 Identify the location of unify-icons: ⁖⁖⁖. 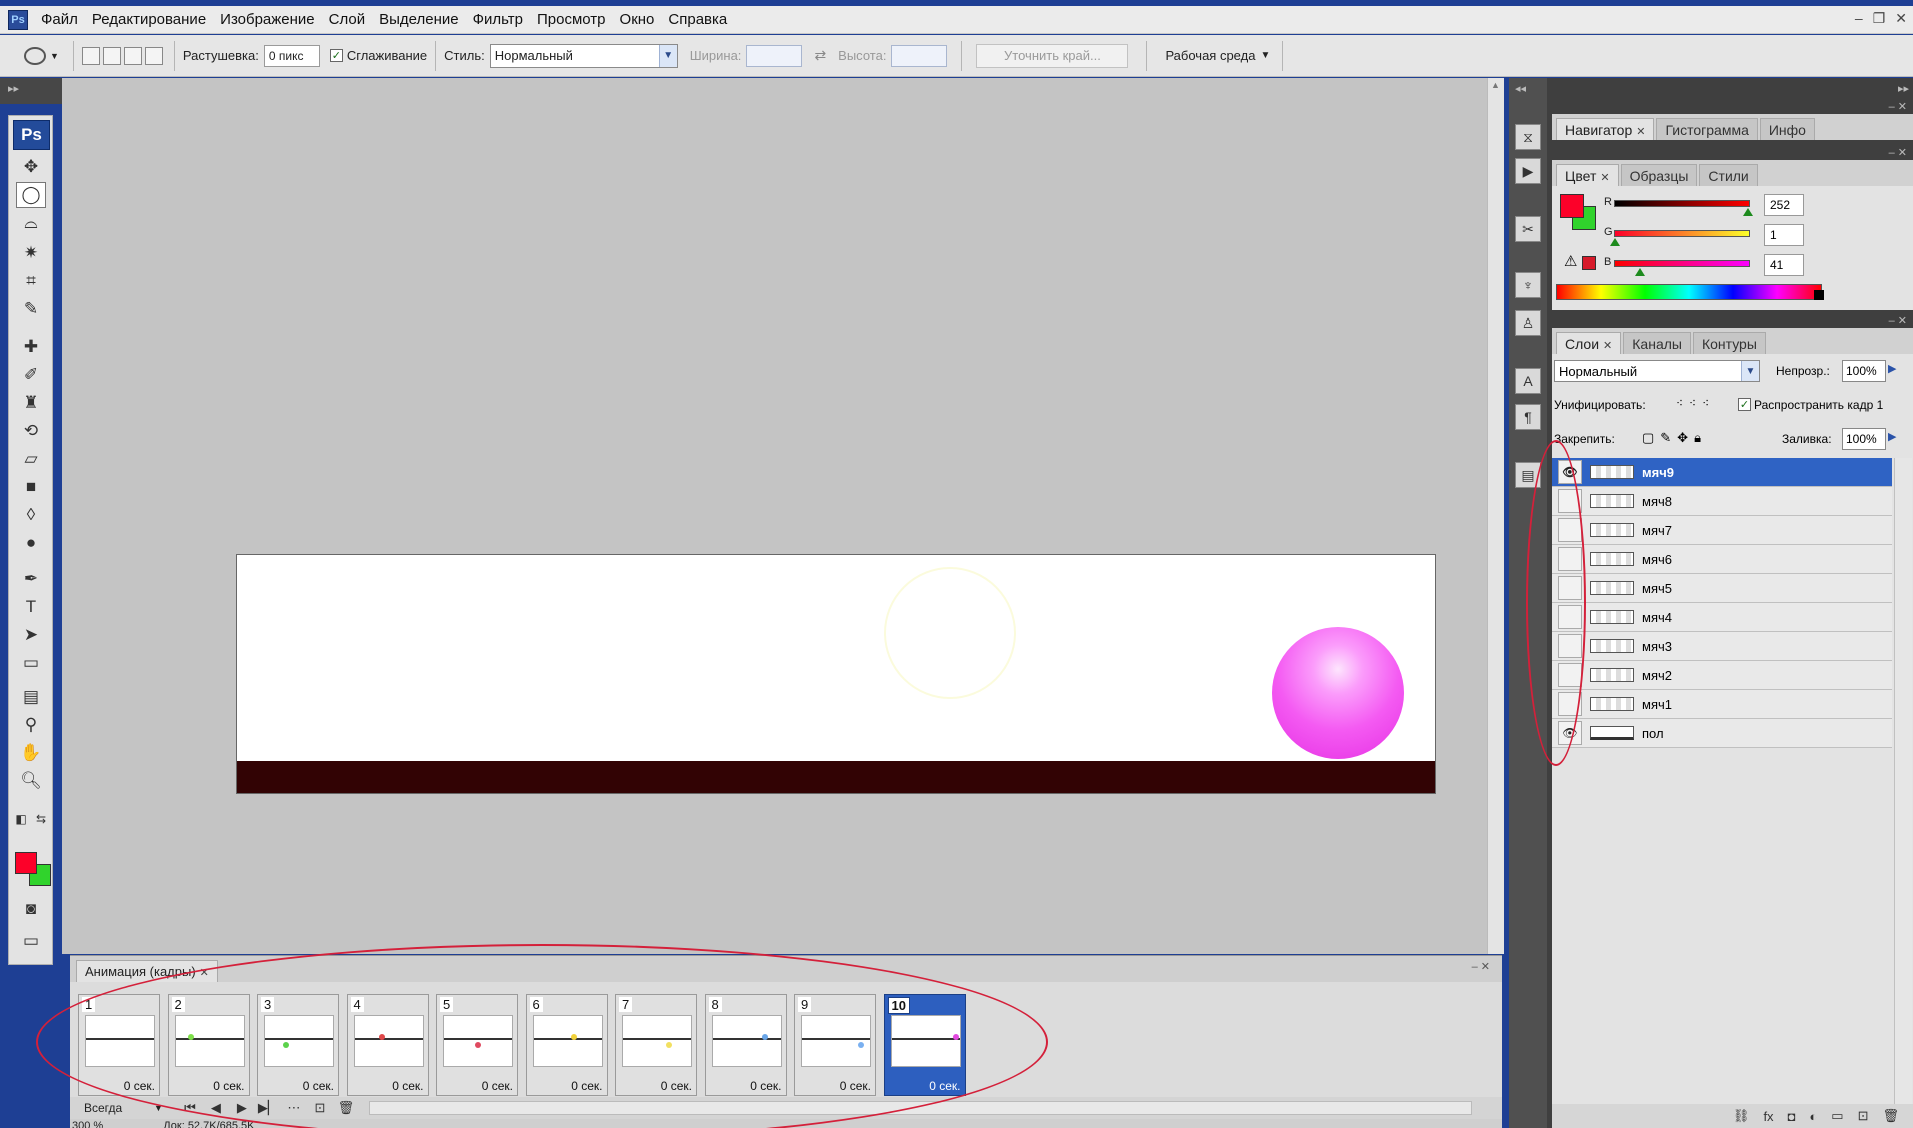
(1695, 403).